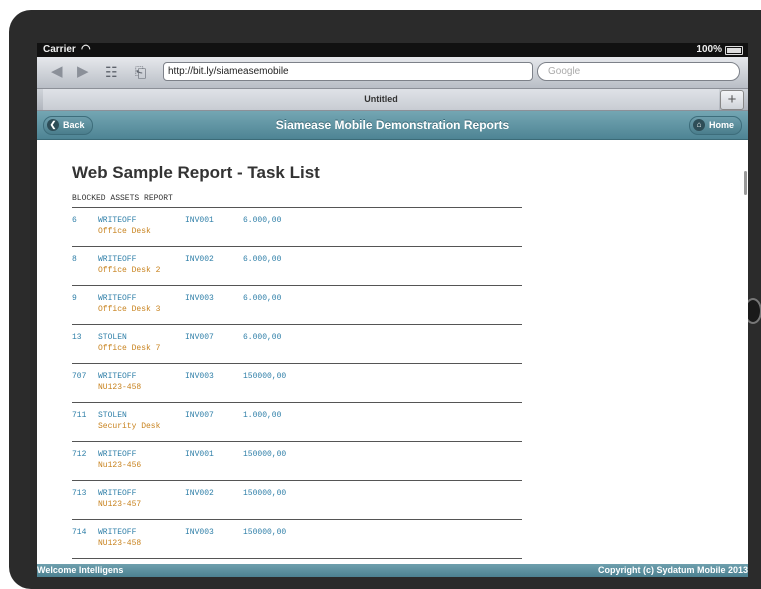 The height and width of the screenshot is (589, 761). What do you see at coordinates (140, 72) in the screenshot?
I see `share-icon: ⎗` at bounding box center [140, 72].